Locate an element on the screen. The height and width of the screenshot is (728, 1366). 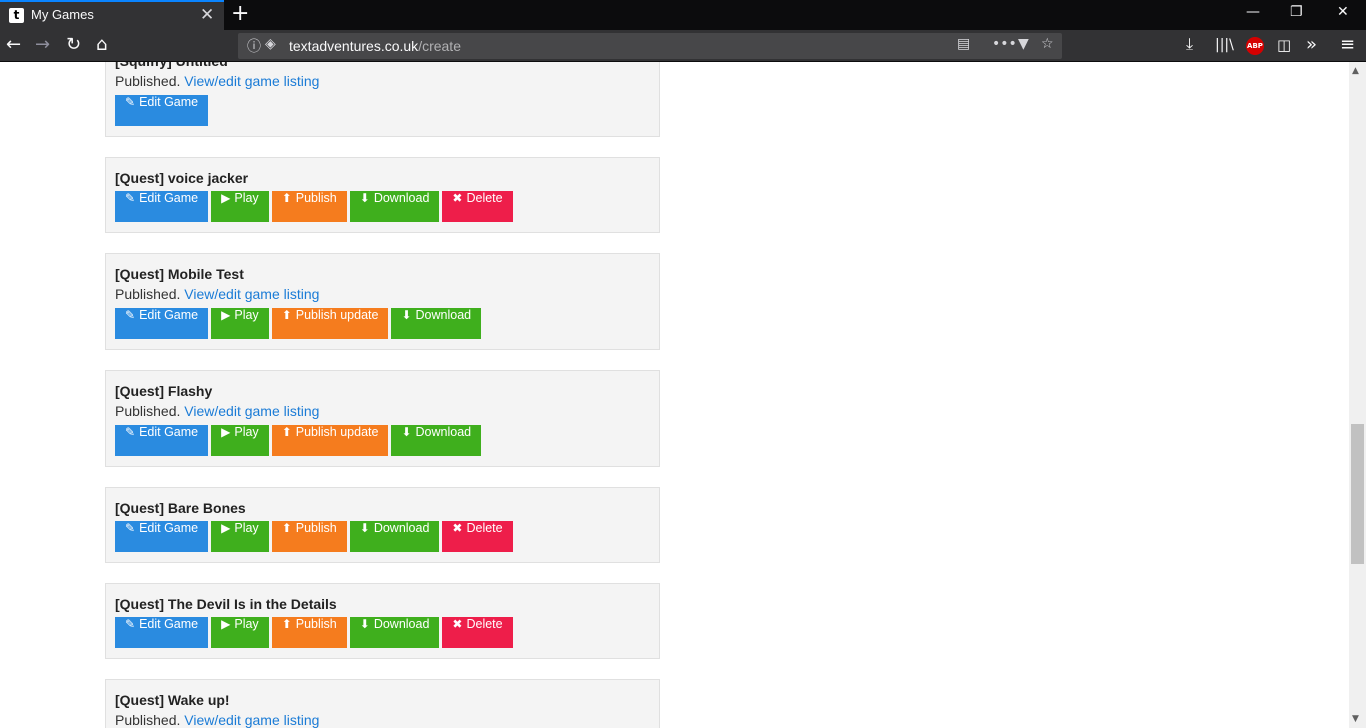
close-tab-icon: ✕ is located at coordinates (207, 15).